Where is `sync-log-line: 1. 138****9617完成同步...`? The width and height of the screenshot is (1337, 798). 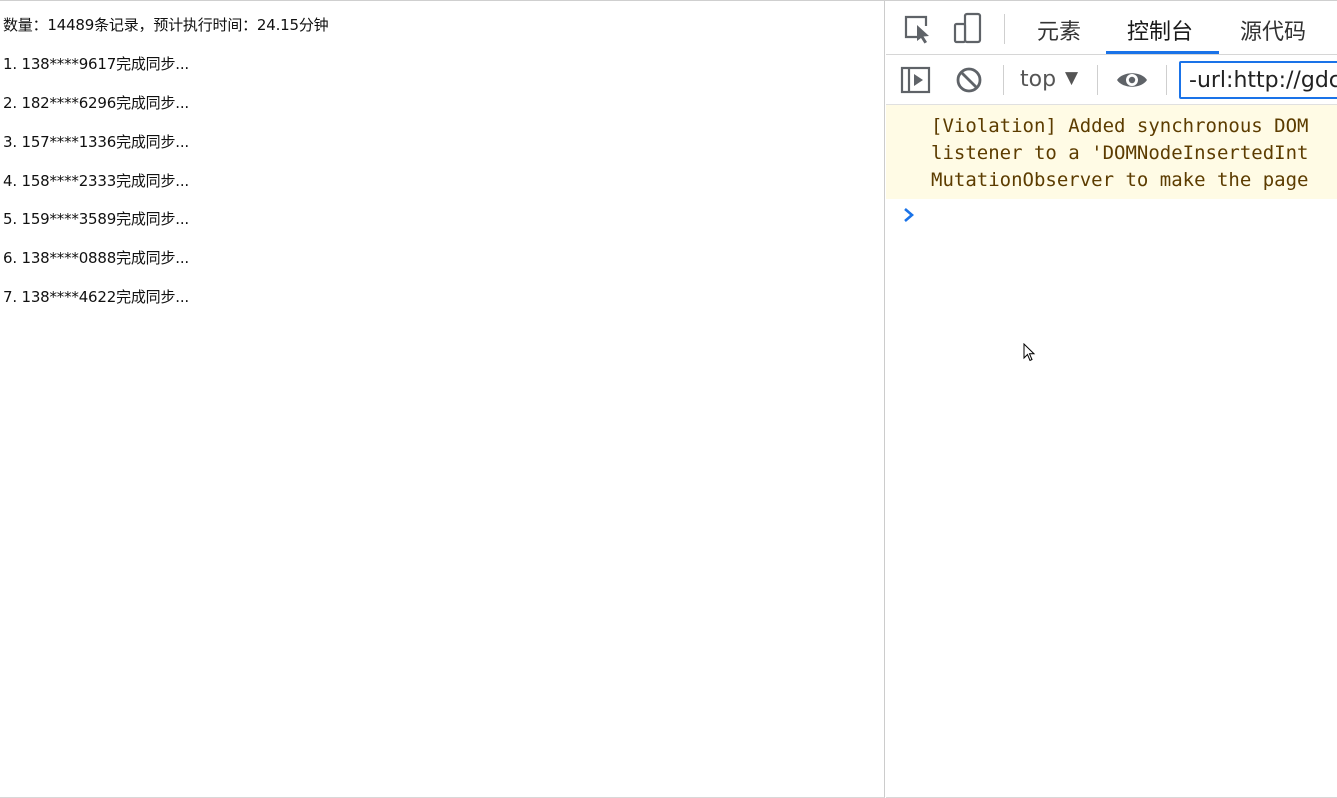 sync-log-line: 1. 138****9617完成同步... is located at coordinates (96, 64).